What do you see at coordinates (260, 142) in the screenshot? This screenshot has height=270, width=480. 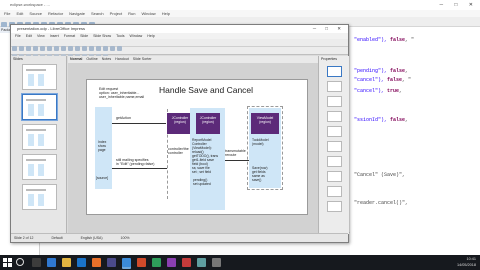 I see `lane-model-text: TodoModel (model)` at bounding box center [260, 142].